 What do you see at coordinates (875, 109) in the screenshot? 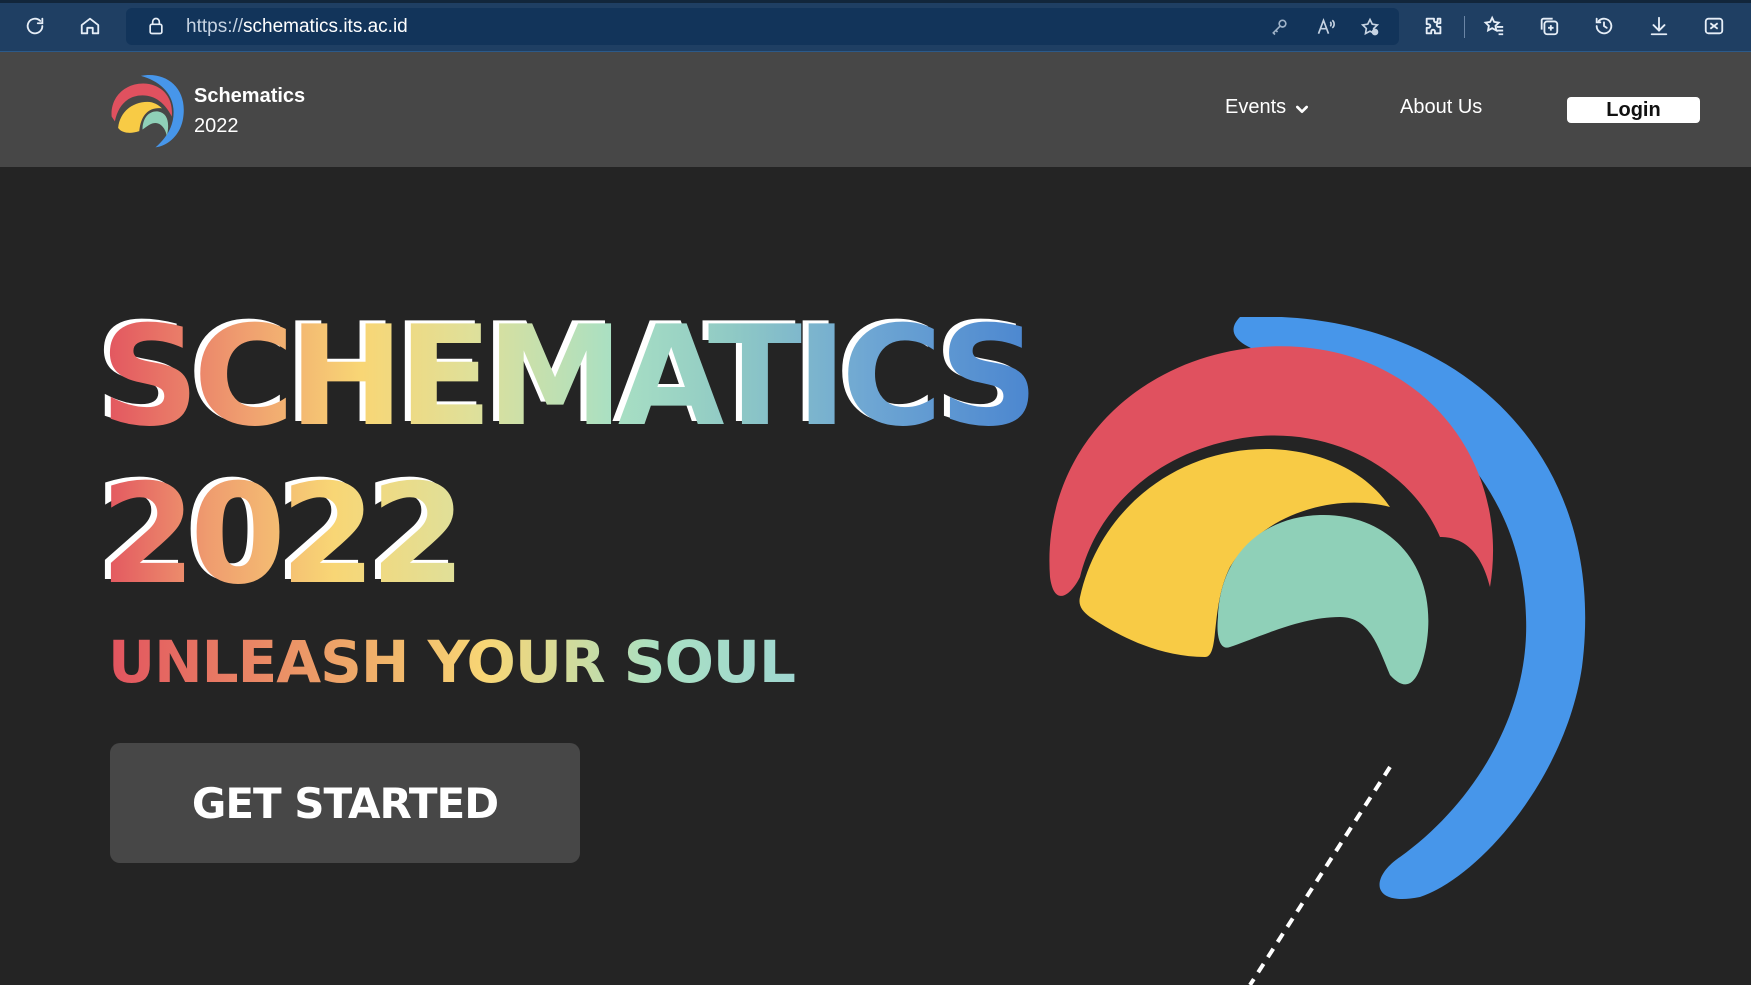
I see `site-header: Schematics 2022 Events About Us Login` at bounding box center [875, 109].